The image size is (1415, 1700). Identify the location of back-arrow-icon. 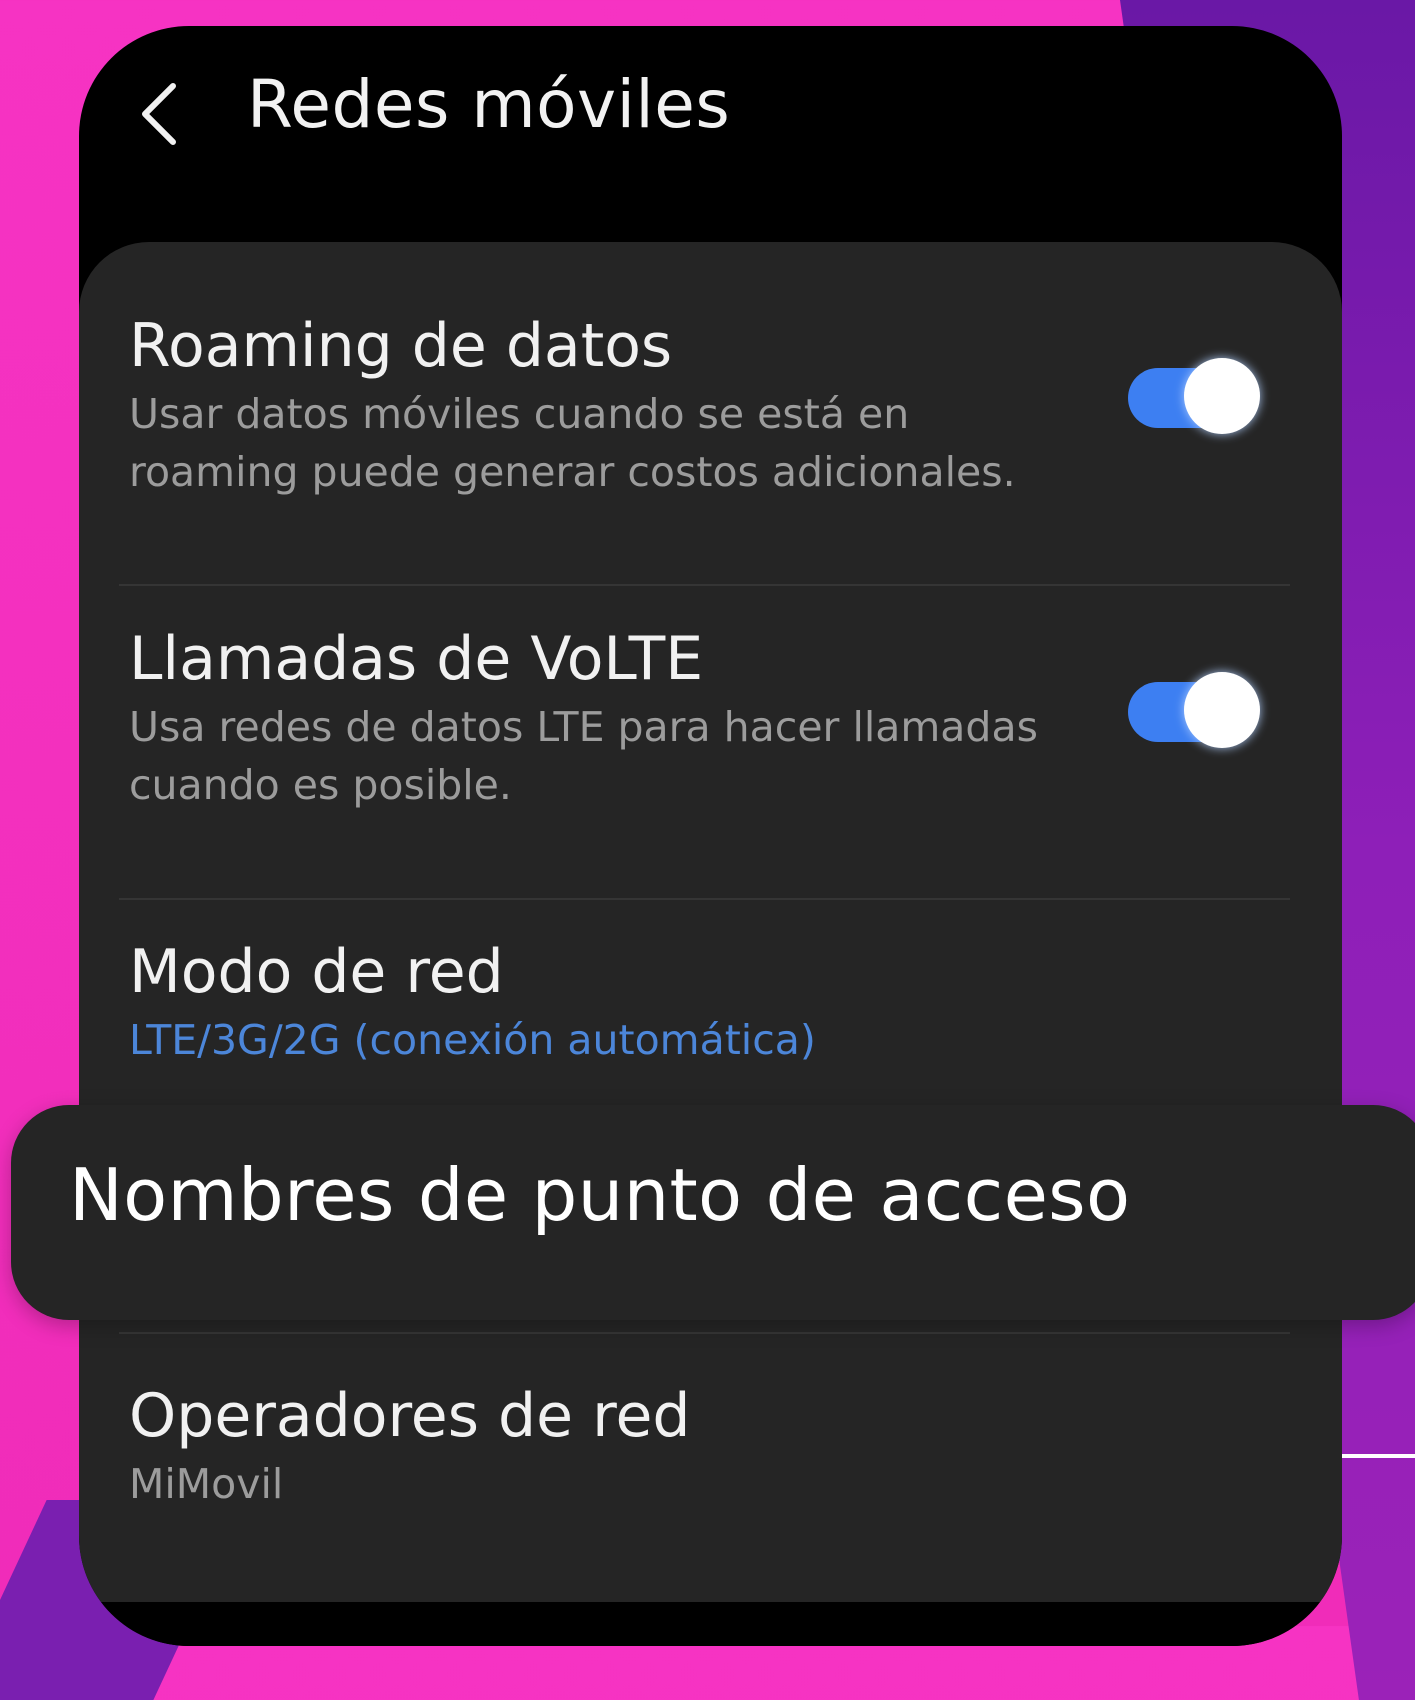
(161, 114).